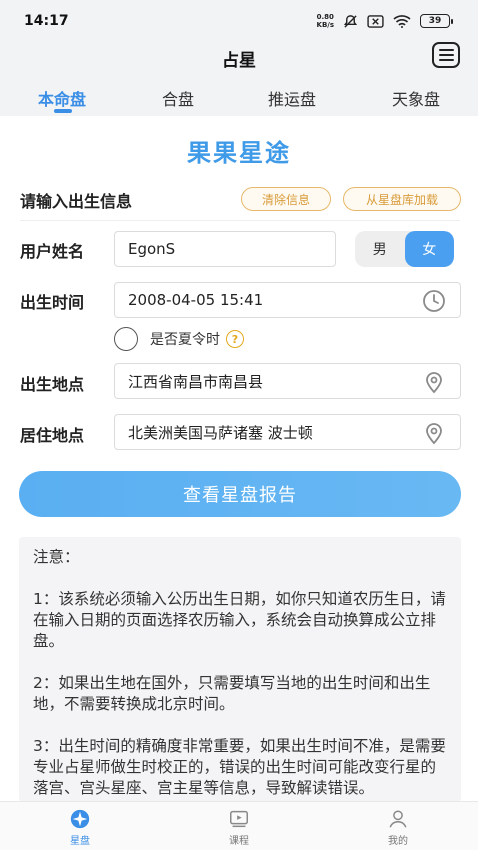  What do you see at coordinates (225, 249) in the screenshot?
I see `name-input: EgonS` at bounding box center [225, 249].